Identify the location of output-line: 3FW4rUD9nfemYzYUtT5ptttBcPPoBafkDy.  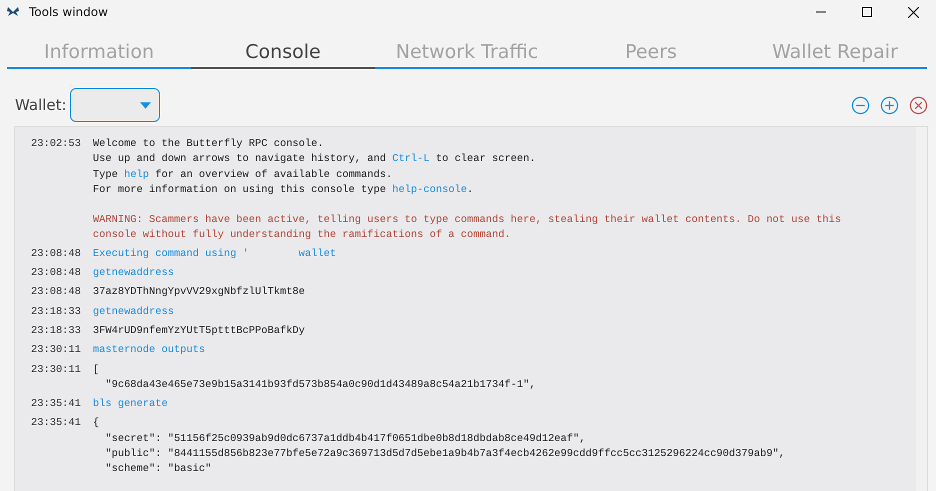
(198, 331).